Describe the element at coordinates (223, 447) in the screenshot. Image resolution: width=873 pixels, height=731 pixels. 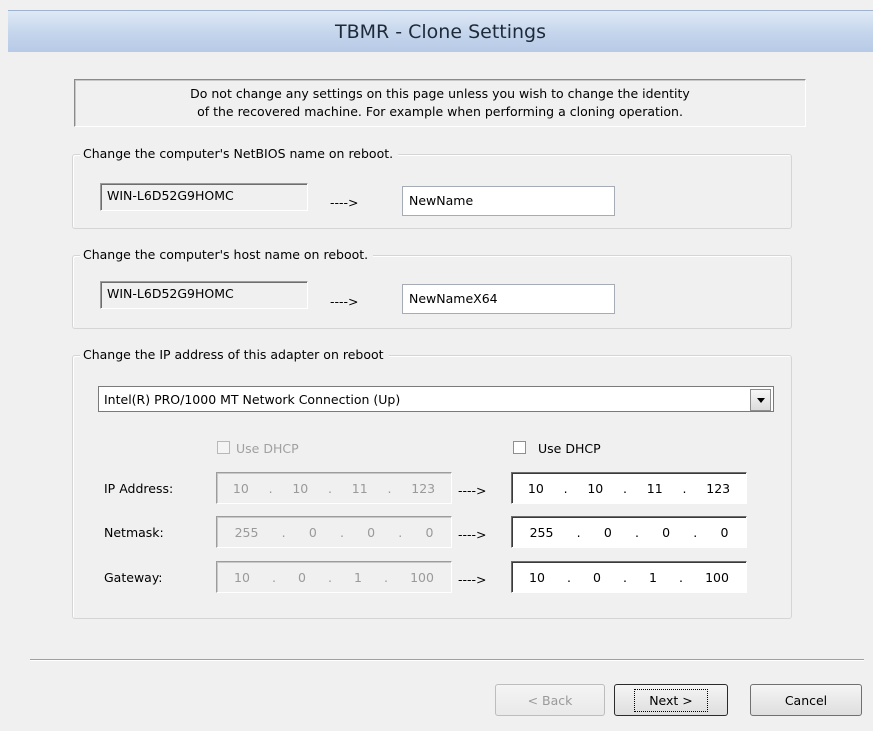
I see `current-use-dhcp-checkbox` at that location.